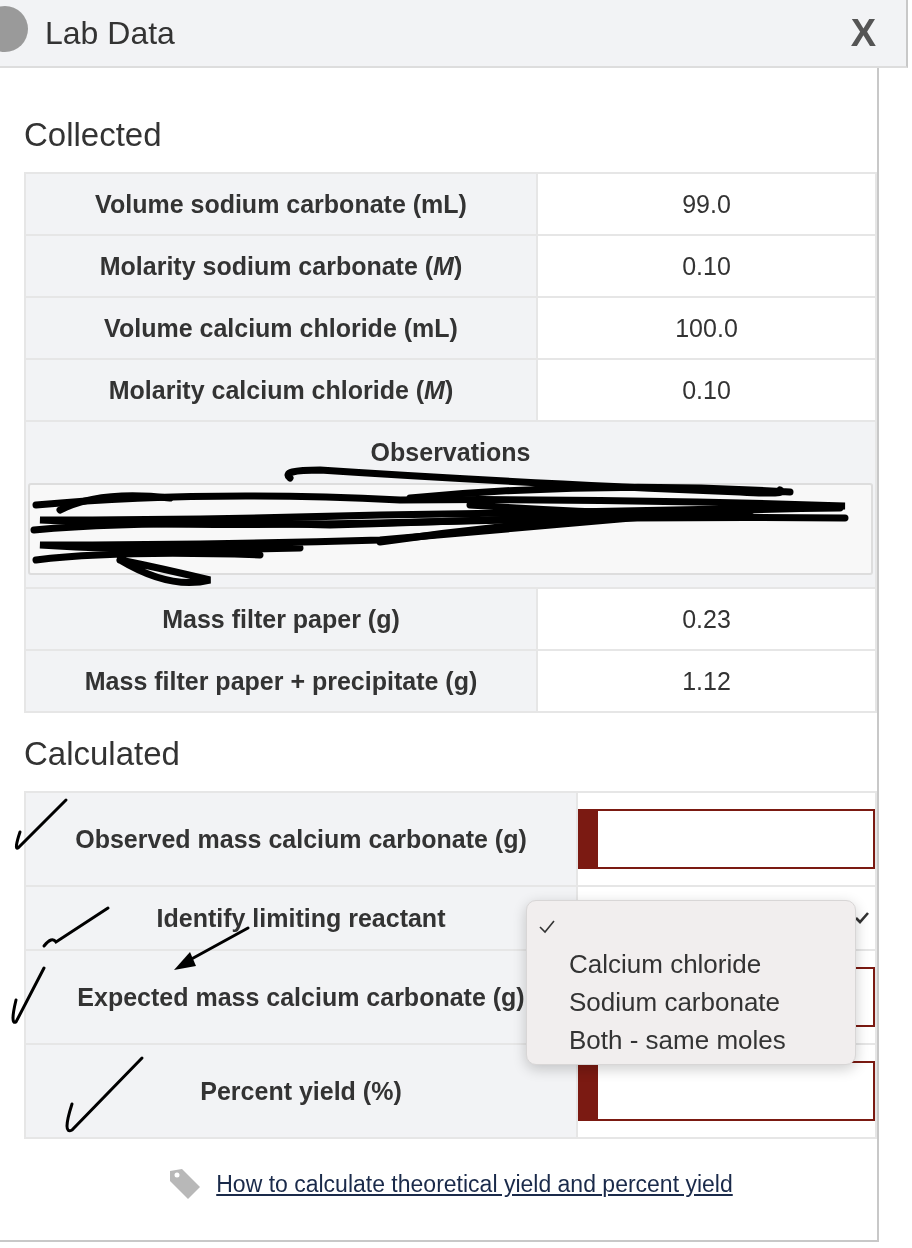 The height and width of the screenshot is (1248, 912). What do you see at coordinates (281, 681) in the screenshot?
I see `table-cell: Mass filter paper + precipitate (g)` at bounding box center [281, 681].